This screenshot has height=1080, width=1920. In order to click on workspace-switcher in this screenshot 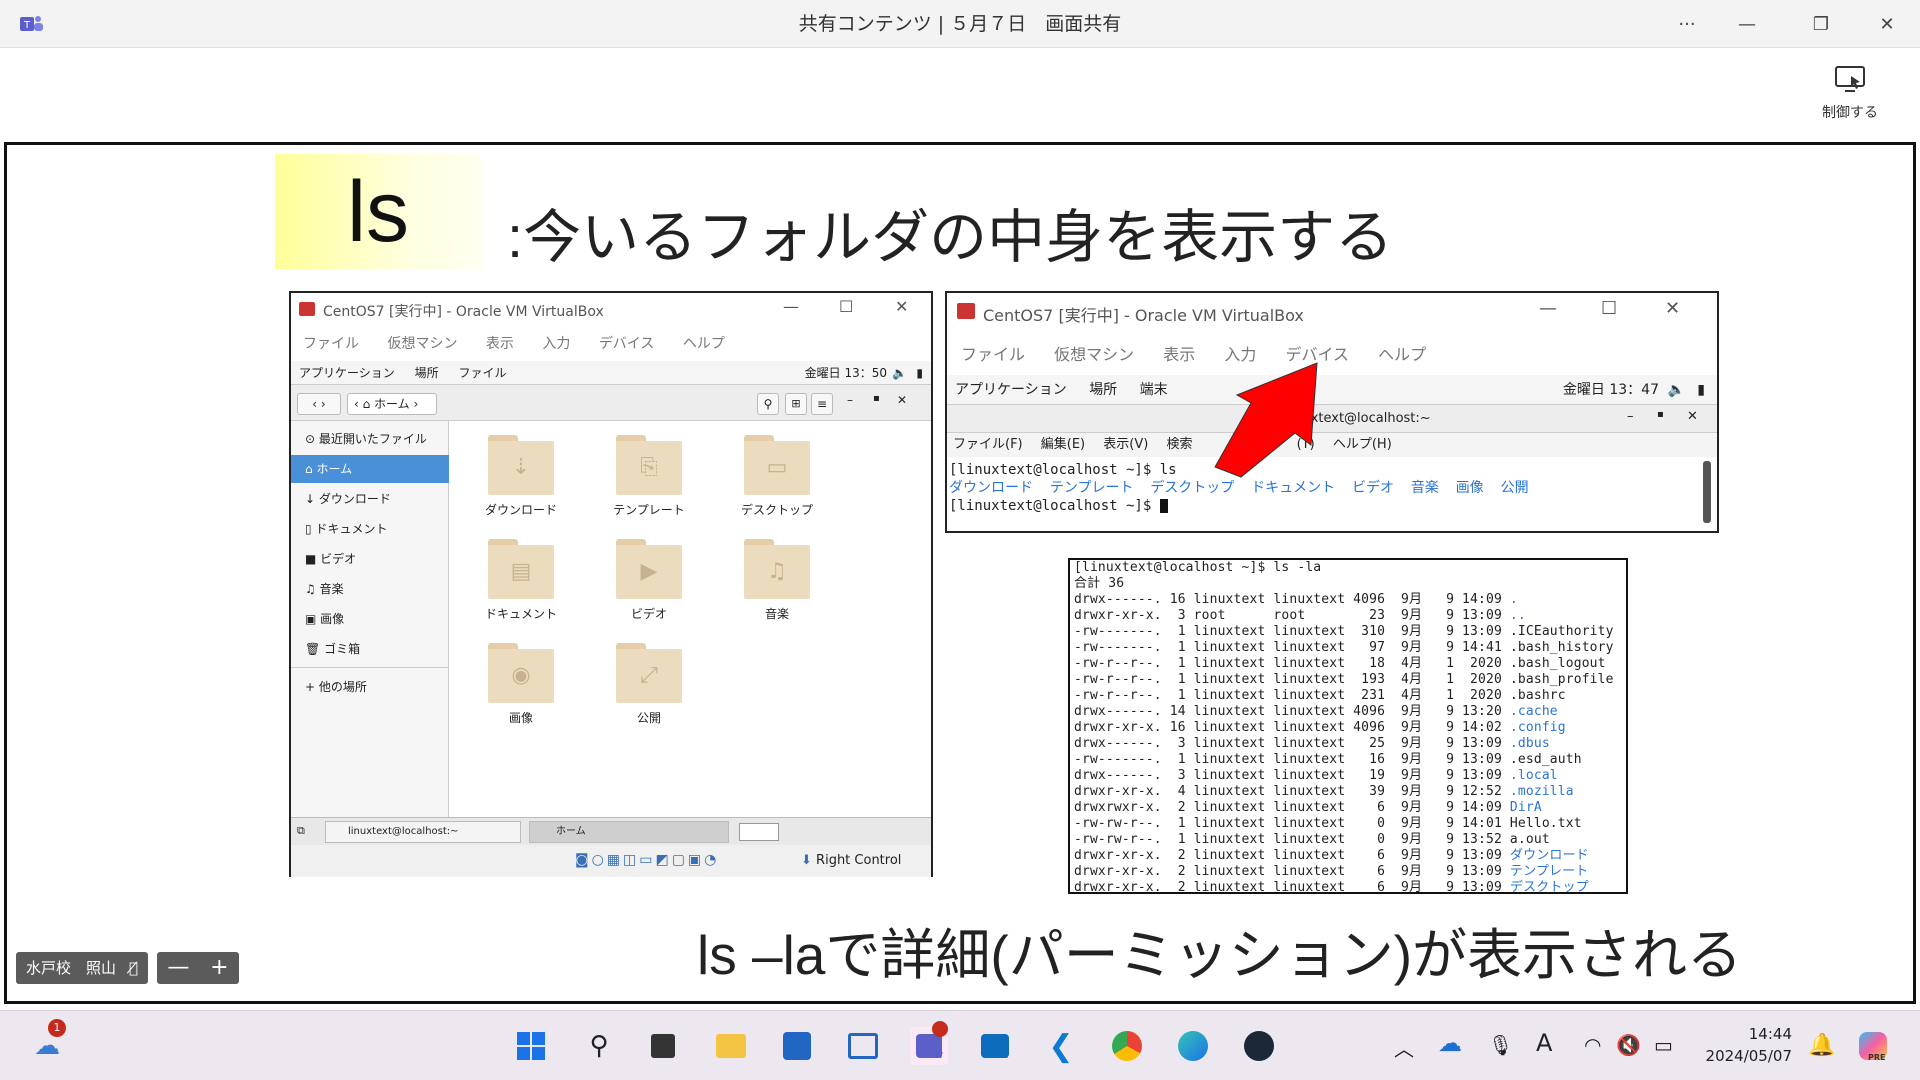, I will do `click(759, 832)`.